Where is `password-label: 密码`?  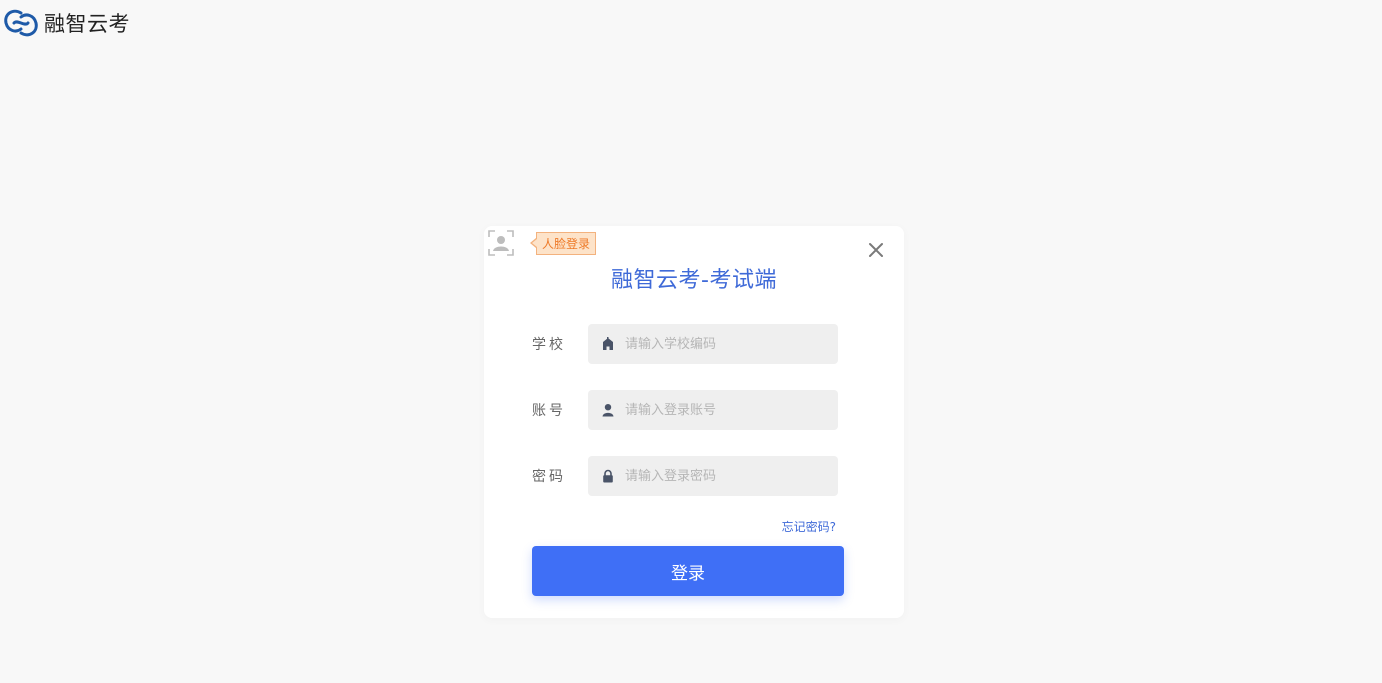
password-label: 密码 is located at coordinates (549, 477).